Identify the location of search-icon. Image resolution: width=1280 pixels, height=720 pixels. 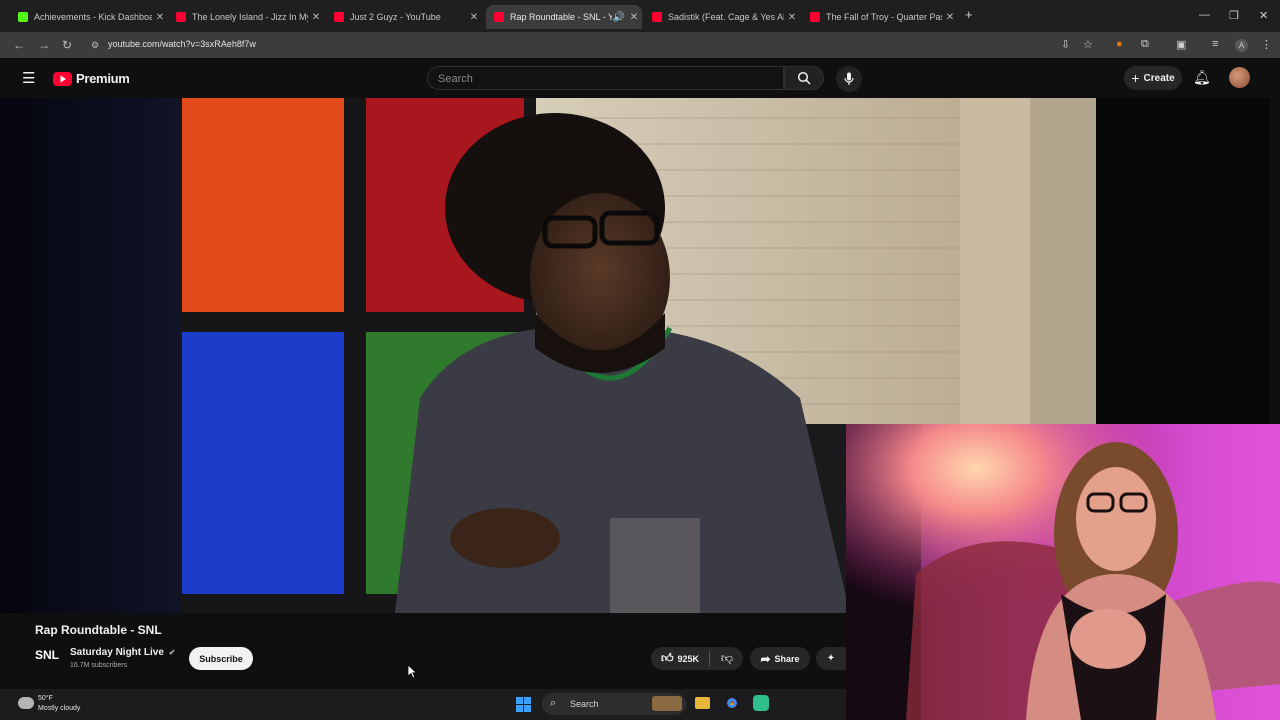
(804, 78).